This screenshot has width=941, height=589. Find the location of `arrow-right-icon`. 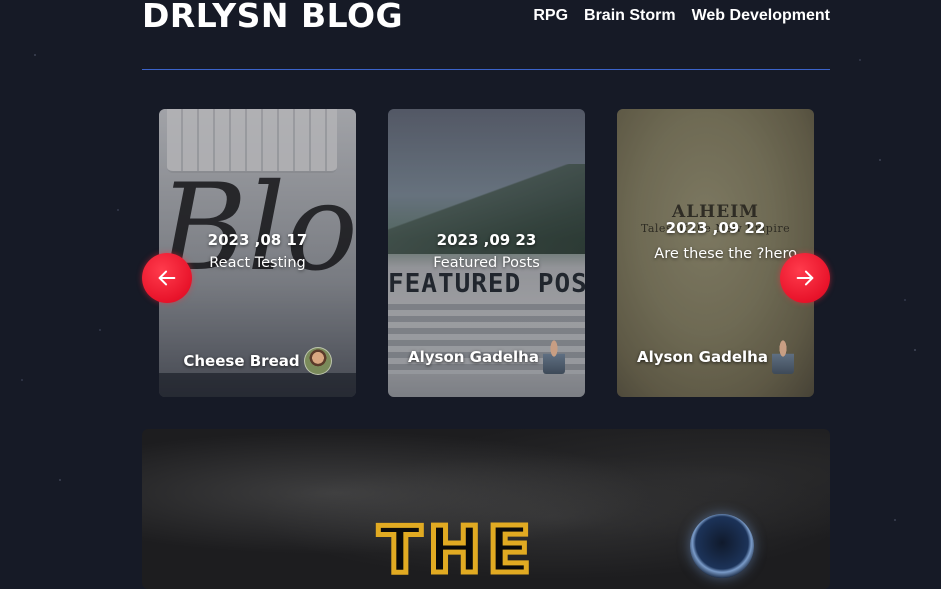

arrow-right-icon is located at coordinates (805, 278).